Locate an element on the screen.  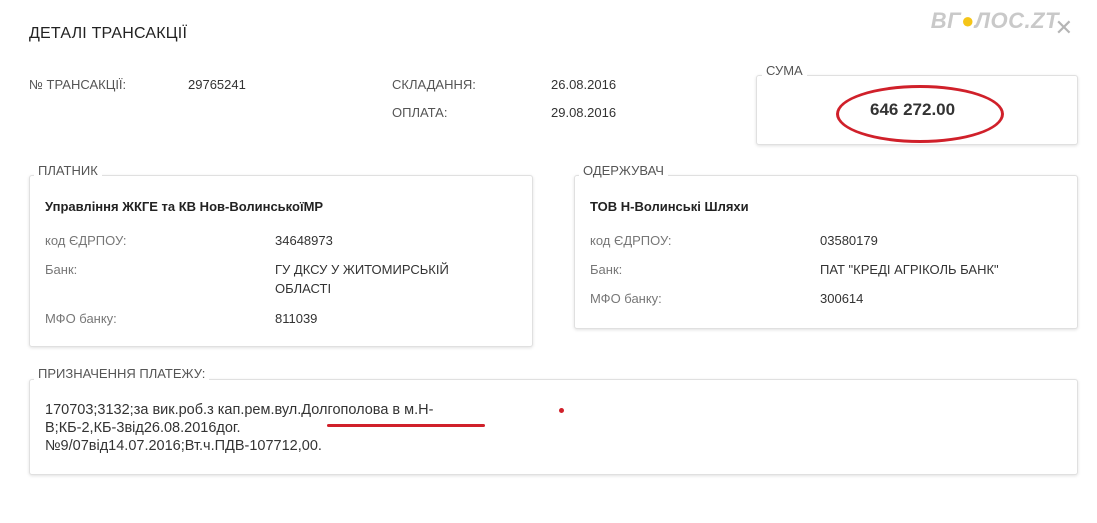
sum-legend: СУМА is located at coordinates (784, 70).